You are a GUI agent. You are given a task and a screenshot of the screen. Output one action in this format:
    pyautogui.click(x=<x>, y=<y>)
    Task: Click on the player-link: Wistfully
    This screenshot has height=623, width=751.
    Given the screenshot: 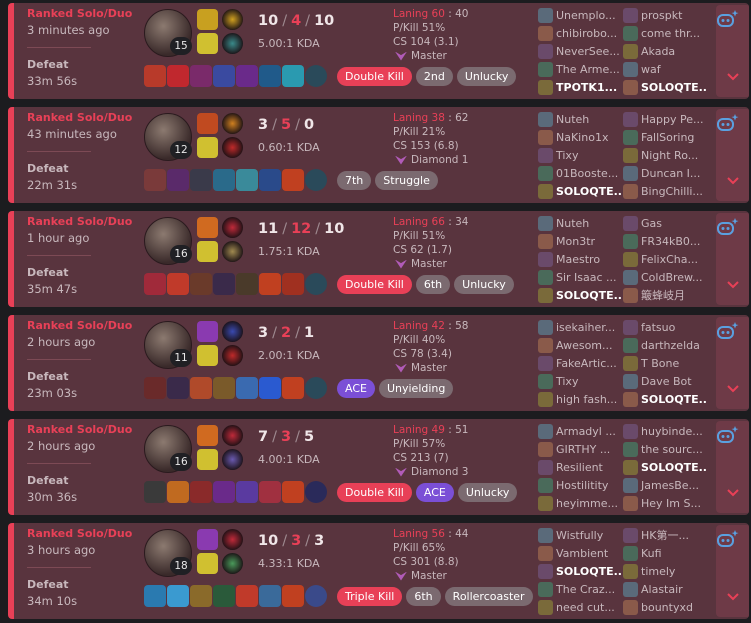 What is the action you would take?
    pyautogui.click(x=580, y=535)
    